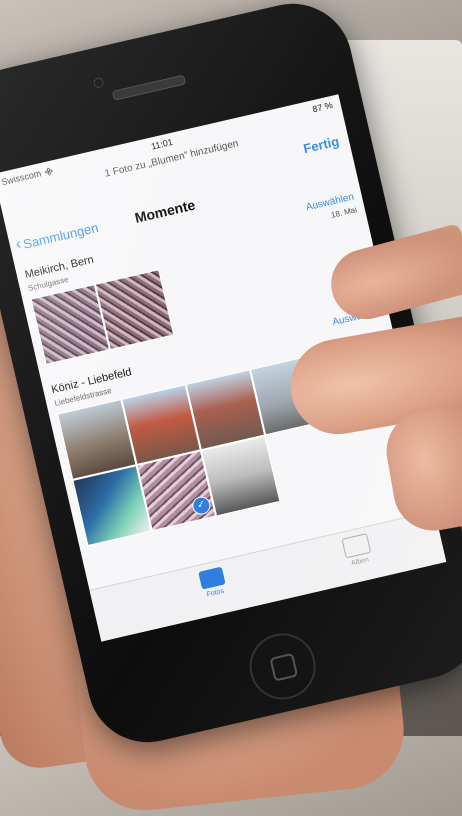 This screenshot has width=462, height=816. Describe the element at coordinates (212, 578) in the screenshot. I see `photos-icon` at that location.